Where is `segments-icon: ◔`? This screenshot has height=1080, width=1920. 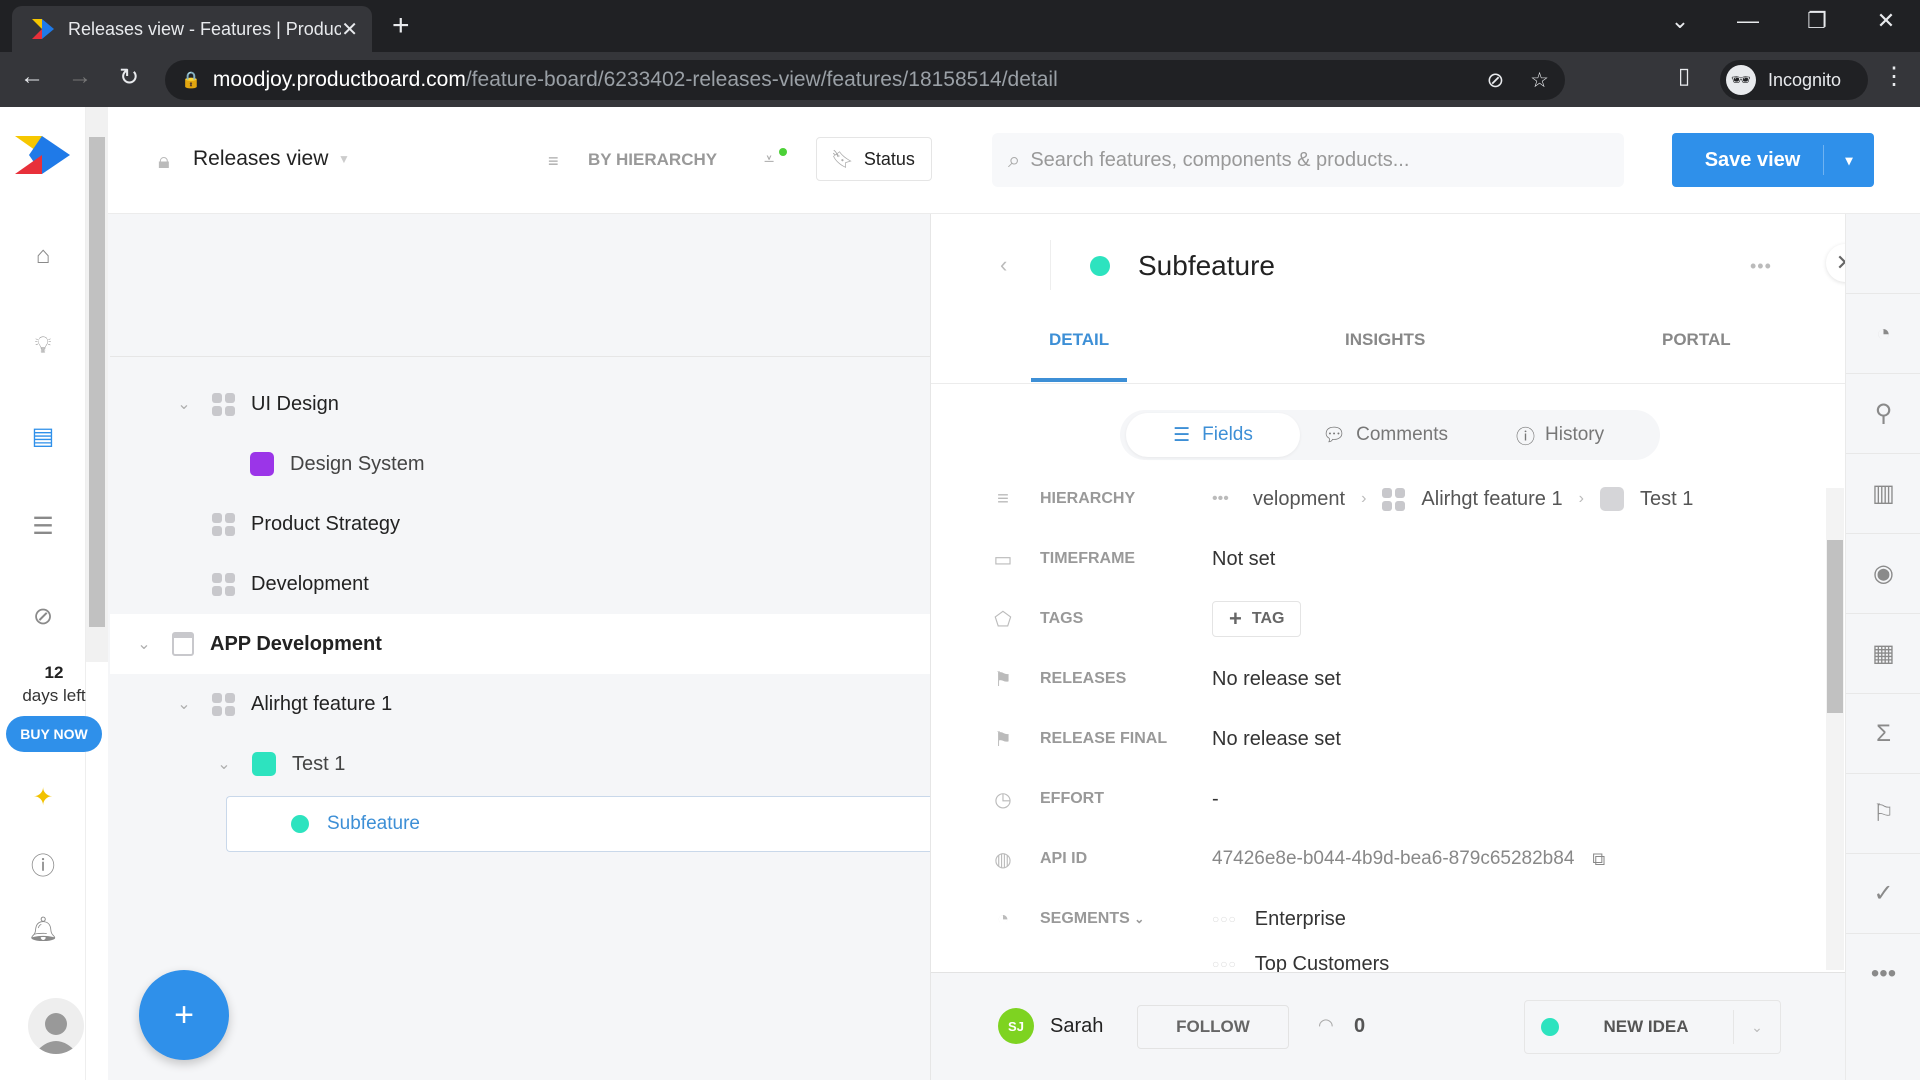
segments-icon: ◔ is located at coordinates (1883, 334).